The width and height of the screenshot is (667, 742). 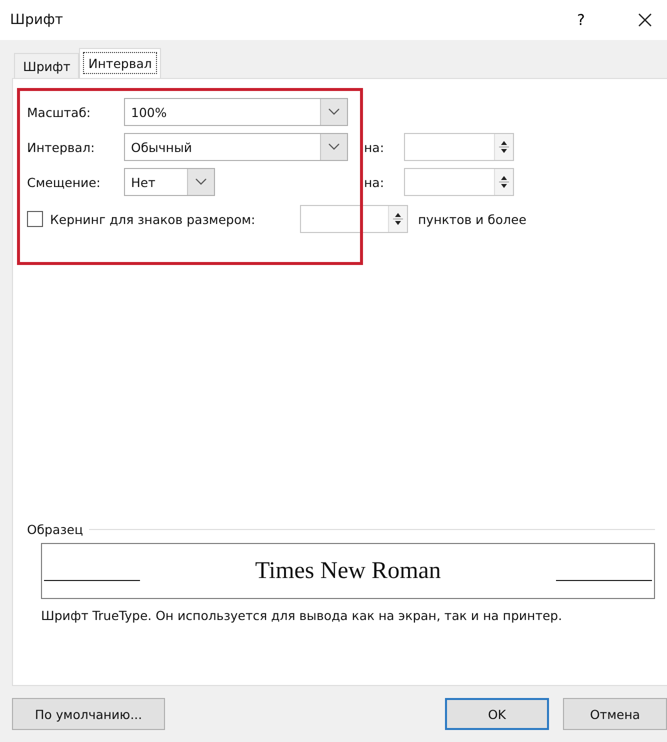 I want to click on tab: Шрифт, so click(x=47, y=65).